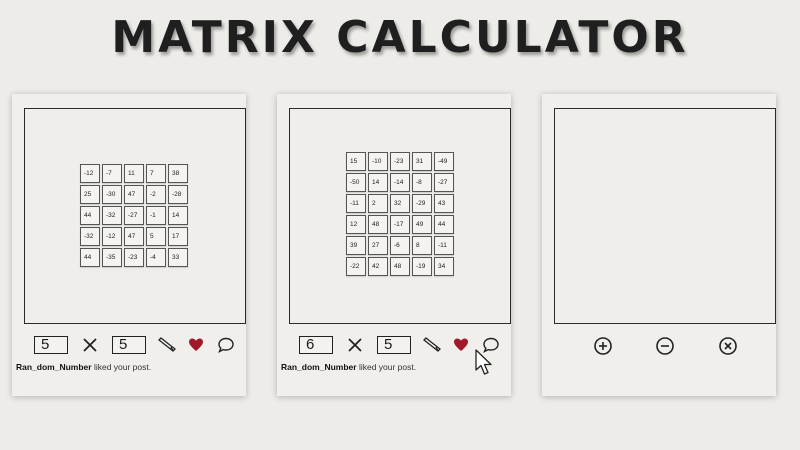 The height and width of the screenshot is (450, 800). What do you see at coordinates (356, 182) in the screenshot?
I see `matrix-cell: -50` at bounding box center [356, 182].